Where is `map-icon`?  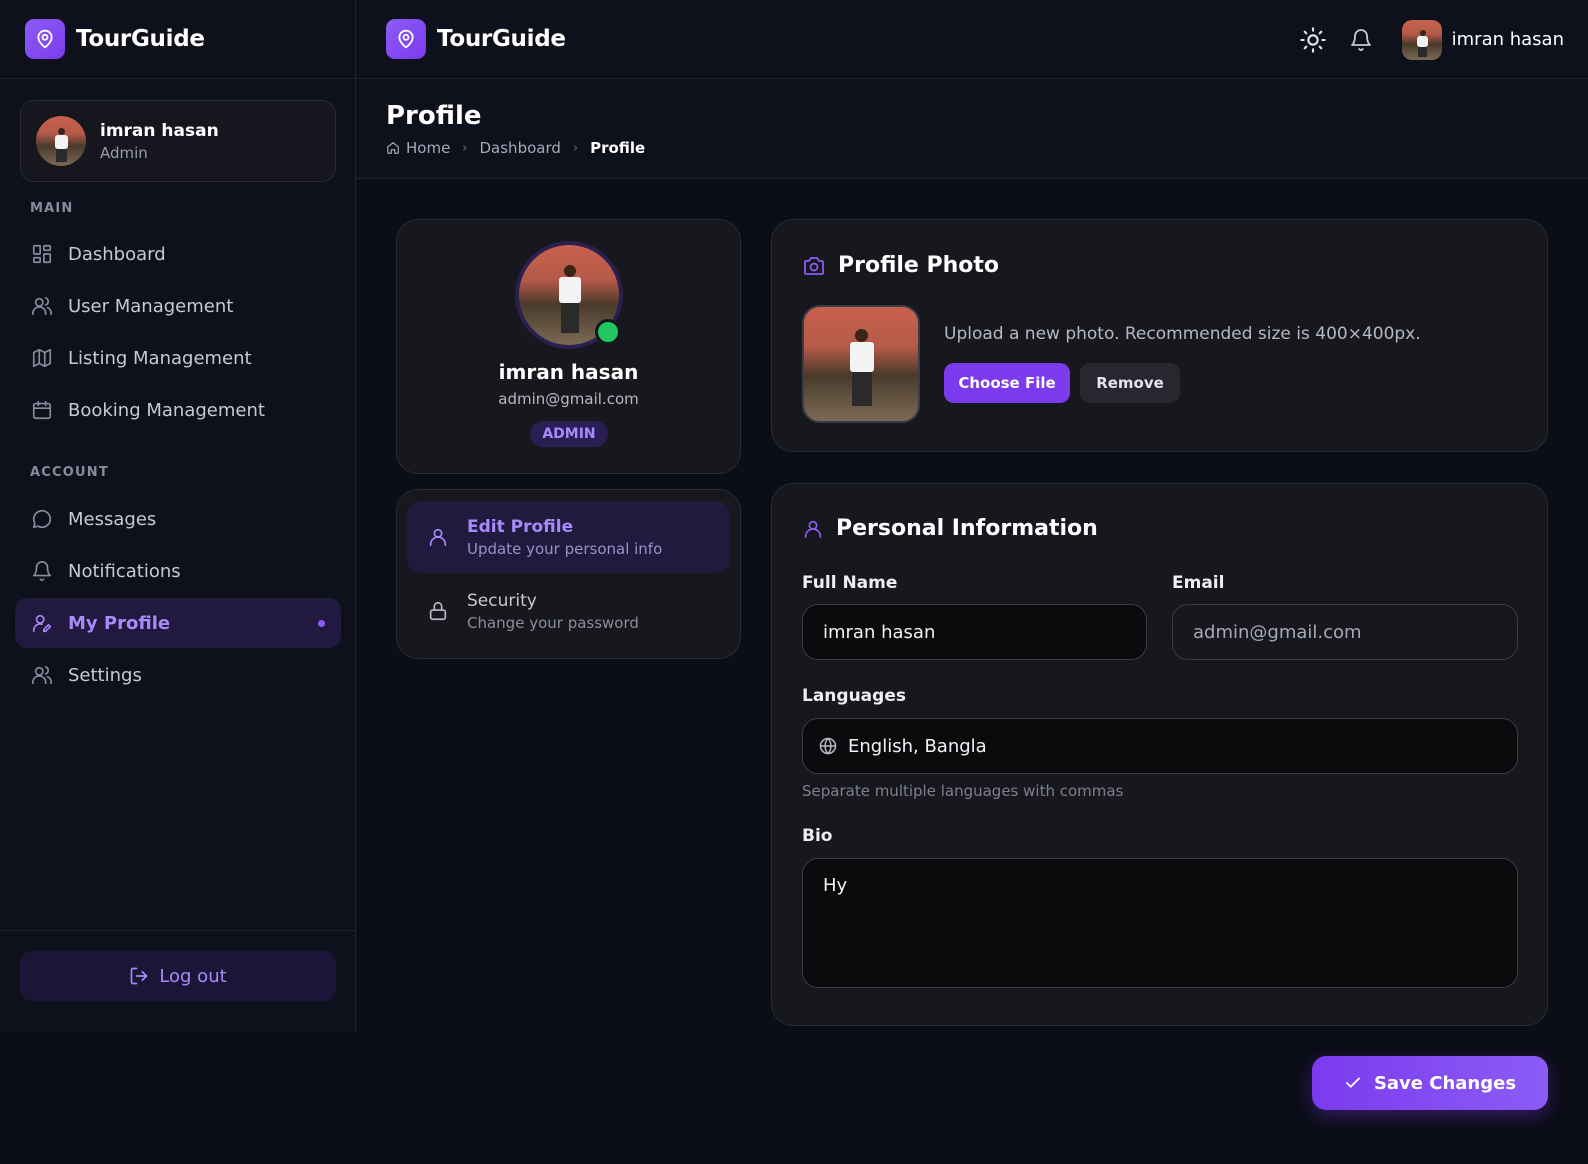 map-icon is located at coordinates (42, 358).